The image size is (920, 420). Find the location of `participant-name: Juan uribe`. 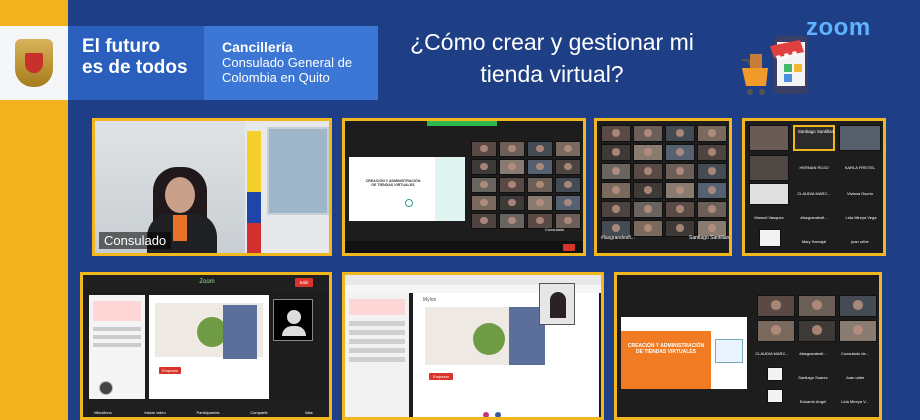

participant-name: Juan uribe is located at coordinates (855, 377).